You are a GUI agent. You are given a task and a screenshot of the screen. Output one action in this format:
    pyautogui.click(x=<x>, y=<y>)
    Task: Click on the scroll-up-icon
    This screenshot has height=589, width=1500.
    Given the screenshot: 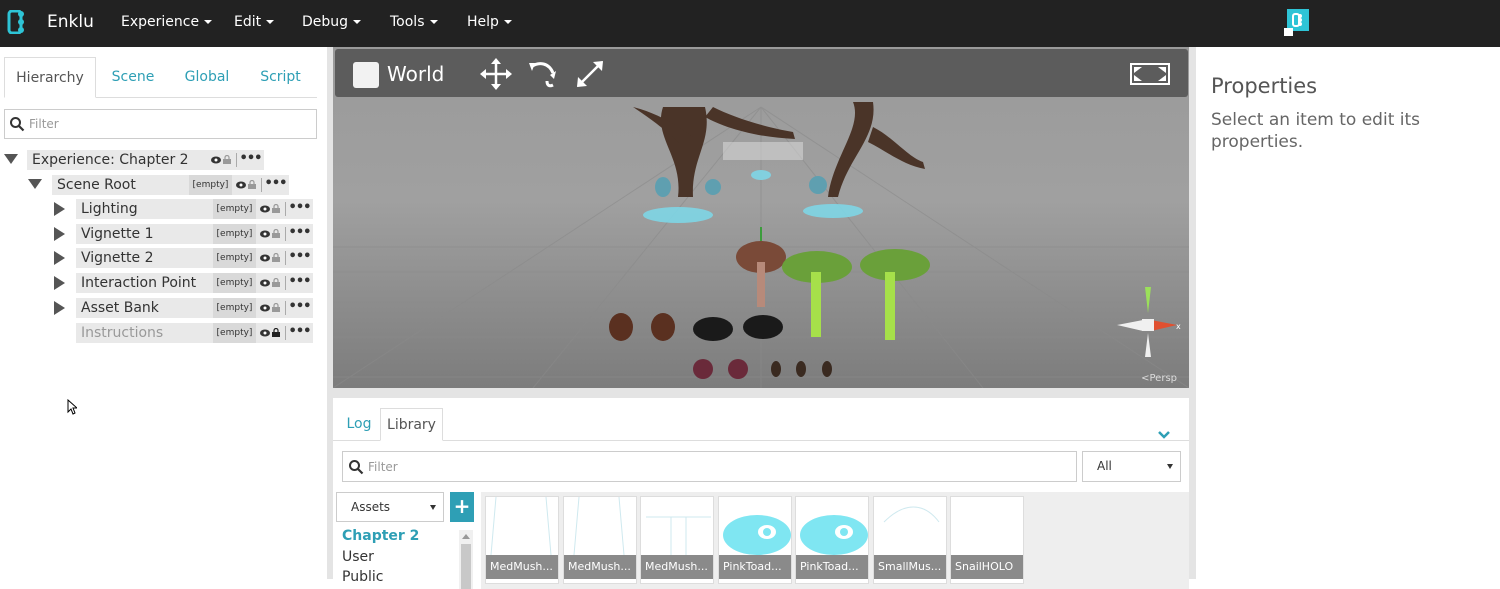 What is the action you would take?
    pyautogui.click(x=466, y=536)
    